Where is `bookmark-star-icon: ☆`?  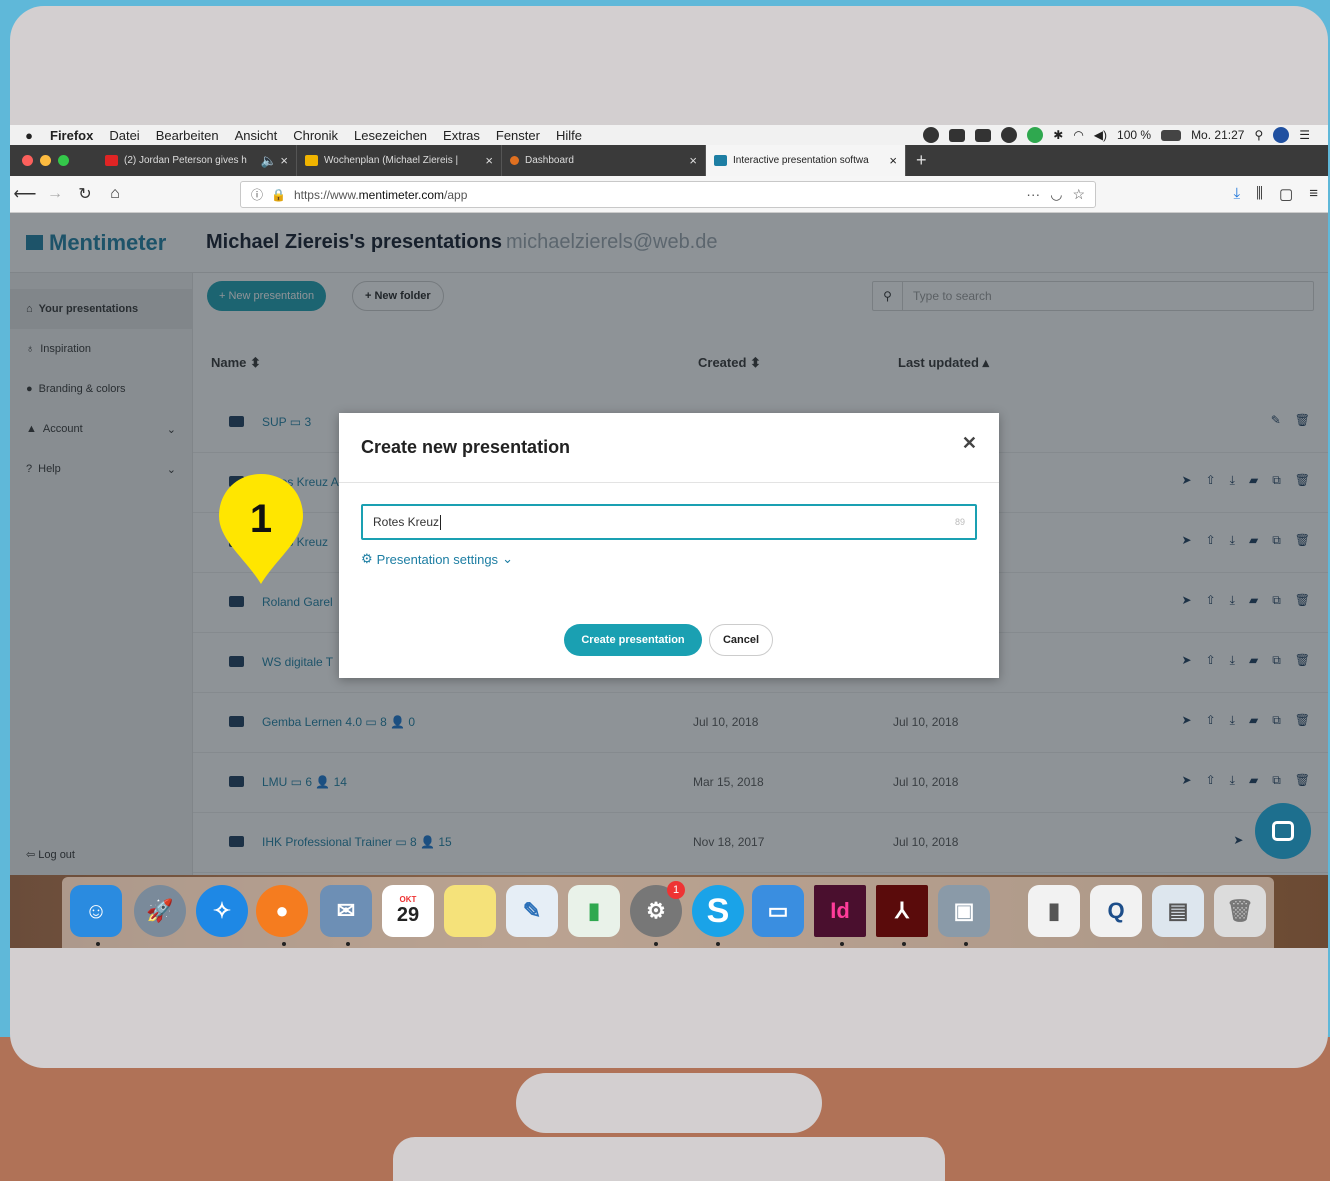
bookmark-star-icon: ☆ is located at coordinates (1078, 194).